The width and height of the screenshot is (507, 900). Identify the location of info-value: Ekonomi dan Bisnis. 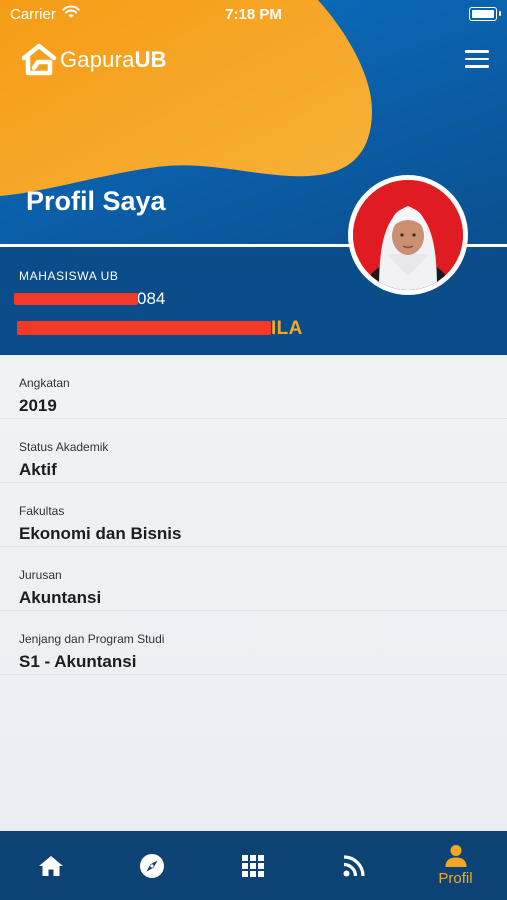
(100, 533).